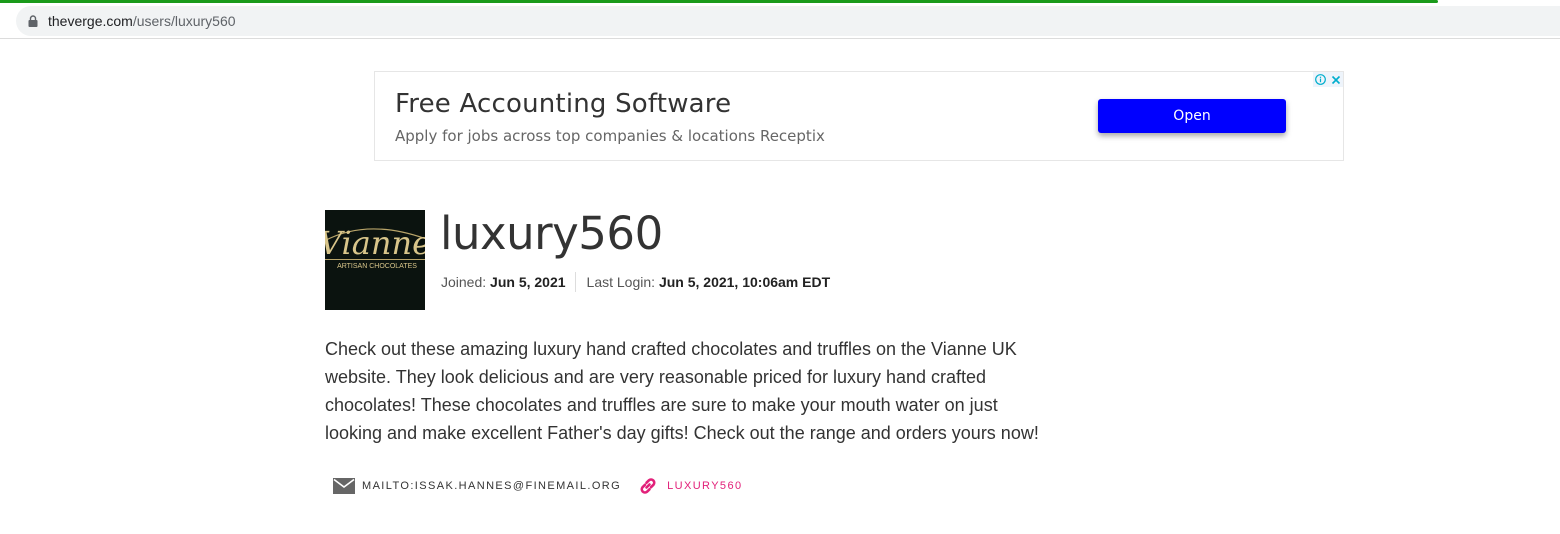 The image size is (1560, 534). I want to click on lock-icon, so click(33, 21).